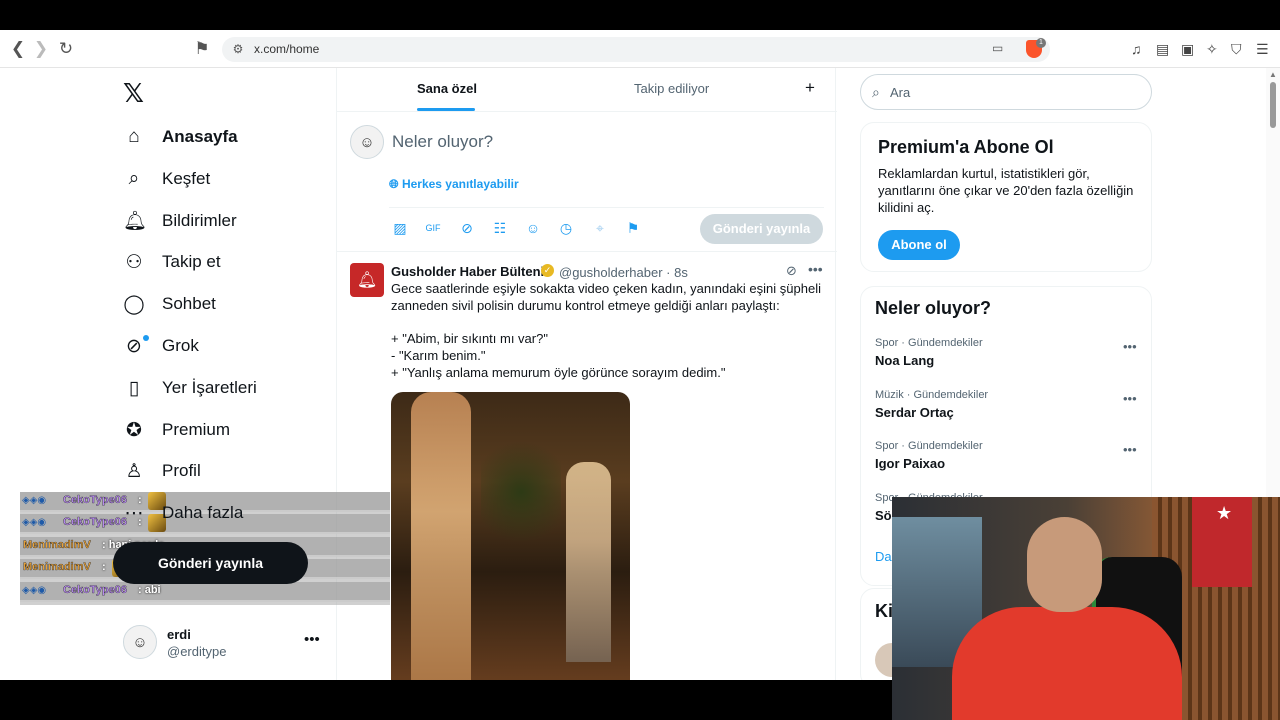 Image resolution: width=1280 pixels, height=720 pixels. I want to click on sidebar-item-premium: ✪ Premium, so click(176, 430).